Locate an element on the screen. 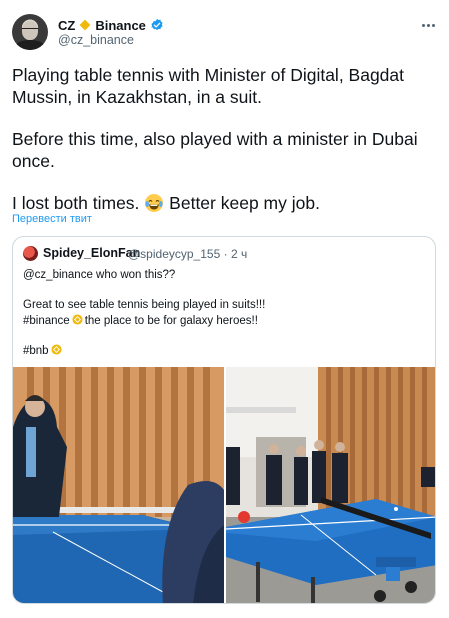  face-with-tears-of-joy-icon is located at coordinates (154, 203).